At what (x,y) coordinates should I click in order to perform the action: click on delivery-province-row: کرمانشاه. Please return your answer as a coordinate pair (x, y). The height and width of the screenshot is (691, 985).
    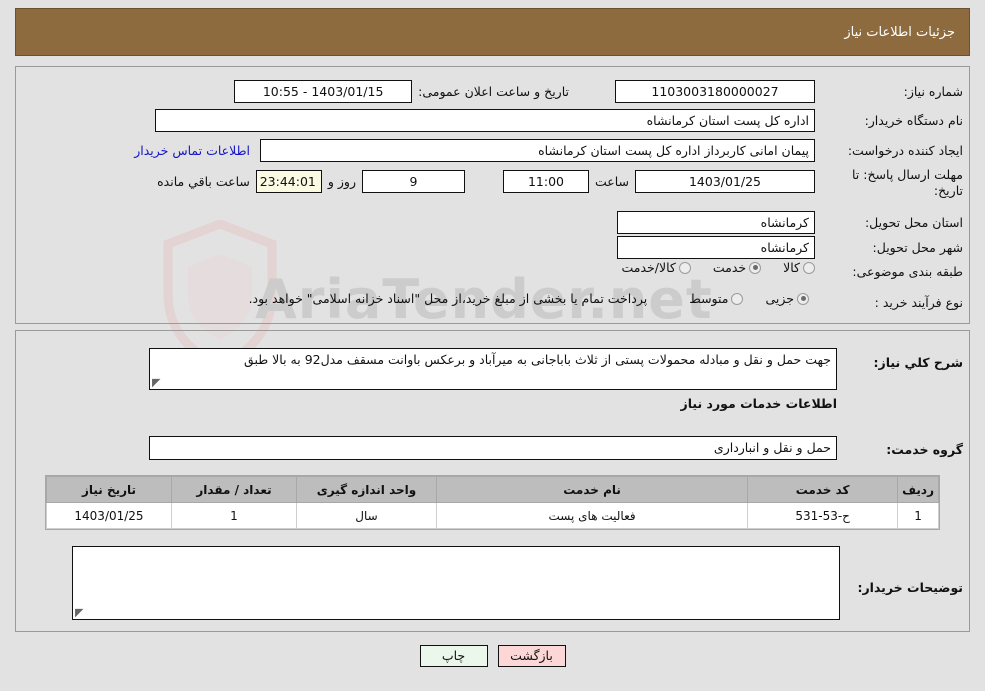
    Looking at the image, I should click on (716, 222).